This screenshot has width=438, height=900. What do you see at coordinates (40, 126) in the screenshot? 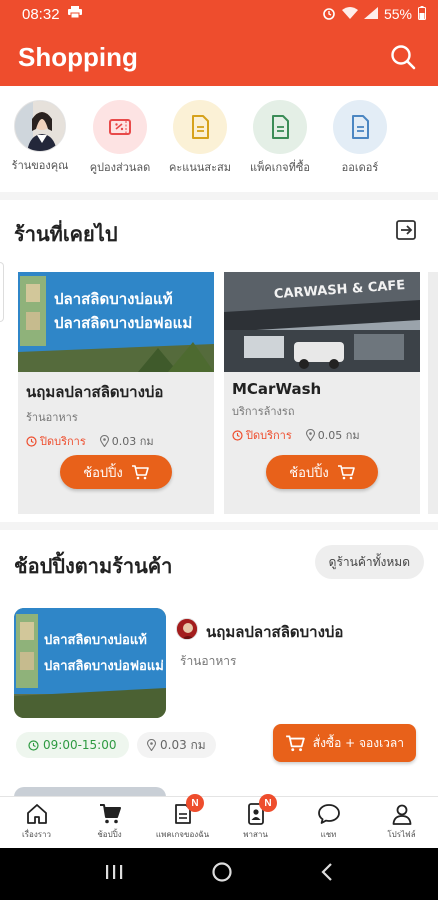
I see `avatar` at bounding box center [40, 126].